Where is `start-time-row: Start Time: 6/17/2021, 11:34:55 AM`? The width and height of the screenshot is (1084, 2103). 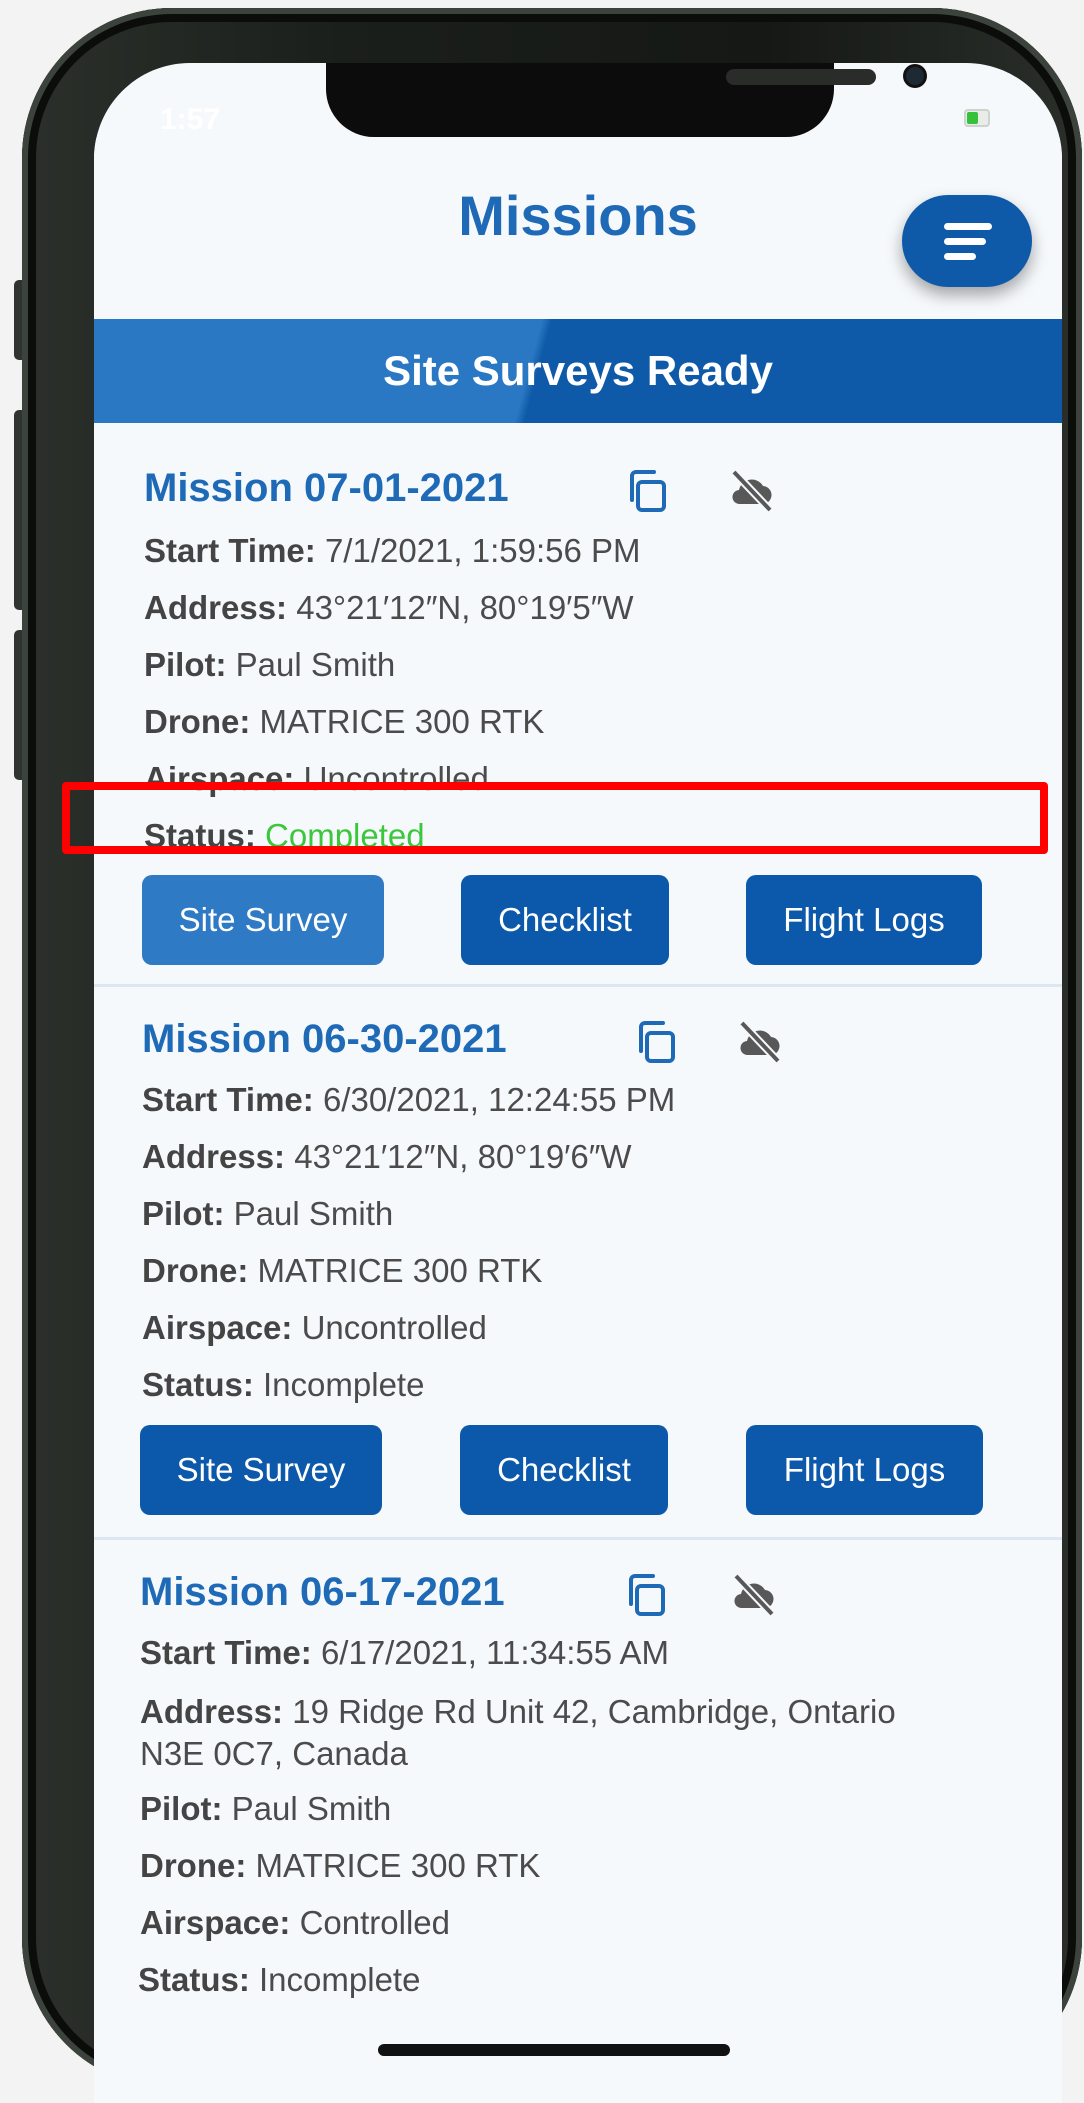
start-time-row: Start Time: 6/17/2021, 11:34:55 AM is located at coordinates (404, 1652).